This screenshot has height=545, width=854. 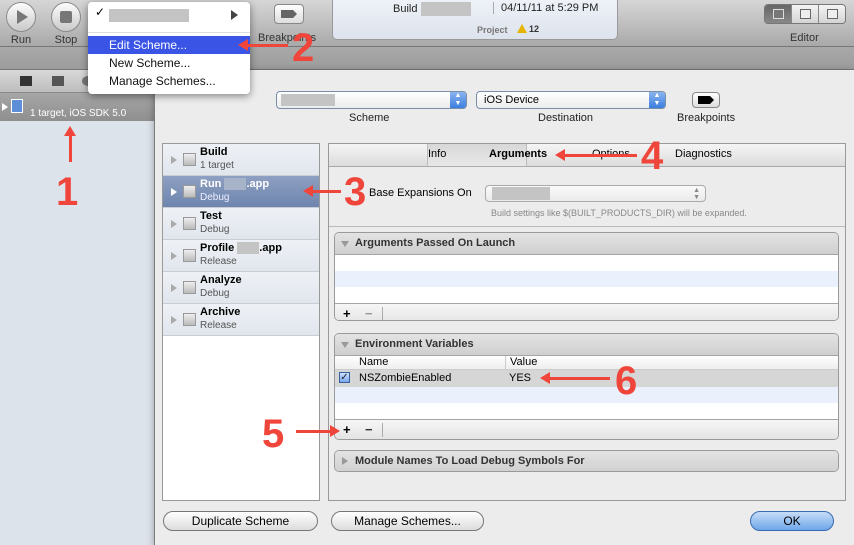 I want to click on column-name: Name, so click(x=373, y=362).